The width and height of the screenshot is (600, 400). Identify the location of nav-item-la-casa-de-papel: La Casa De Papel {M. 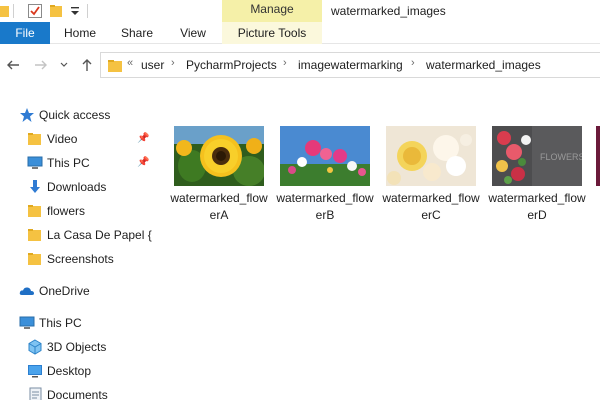
(76, 235).